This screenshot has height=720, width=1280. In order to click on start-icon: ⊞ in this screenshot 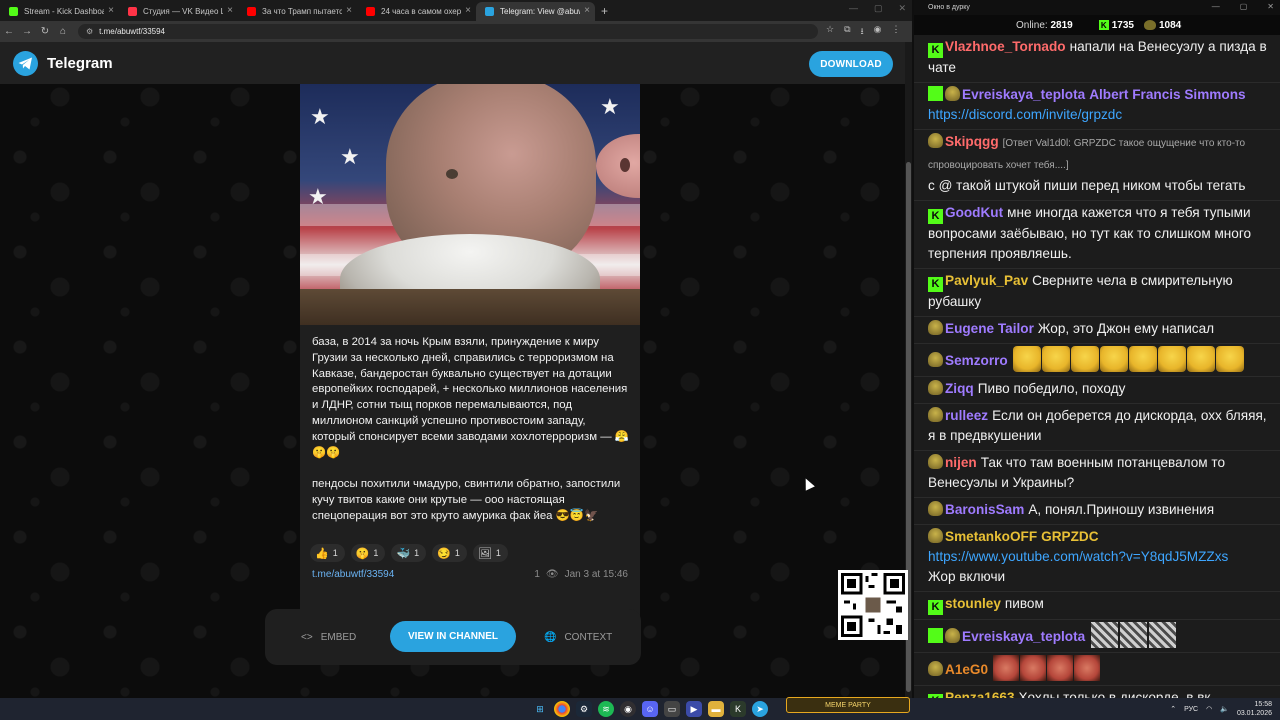, I will do `click(540, 709)`.